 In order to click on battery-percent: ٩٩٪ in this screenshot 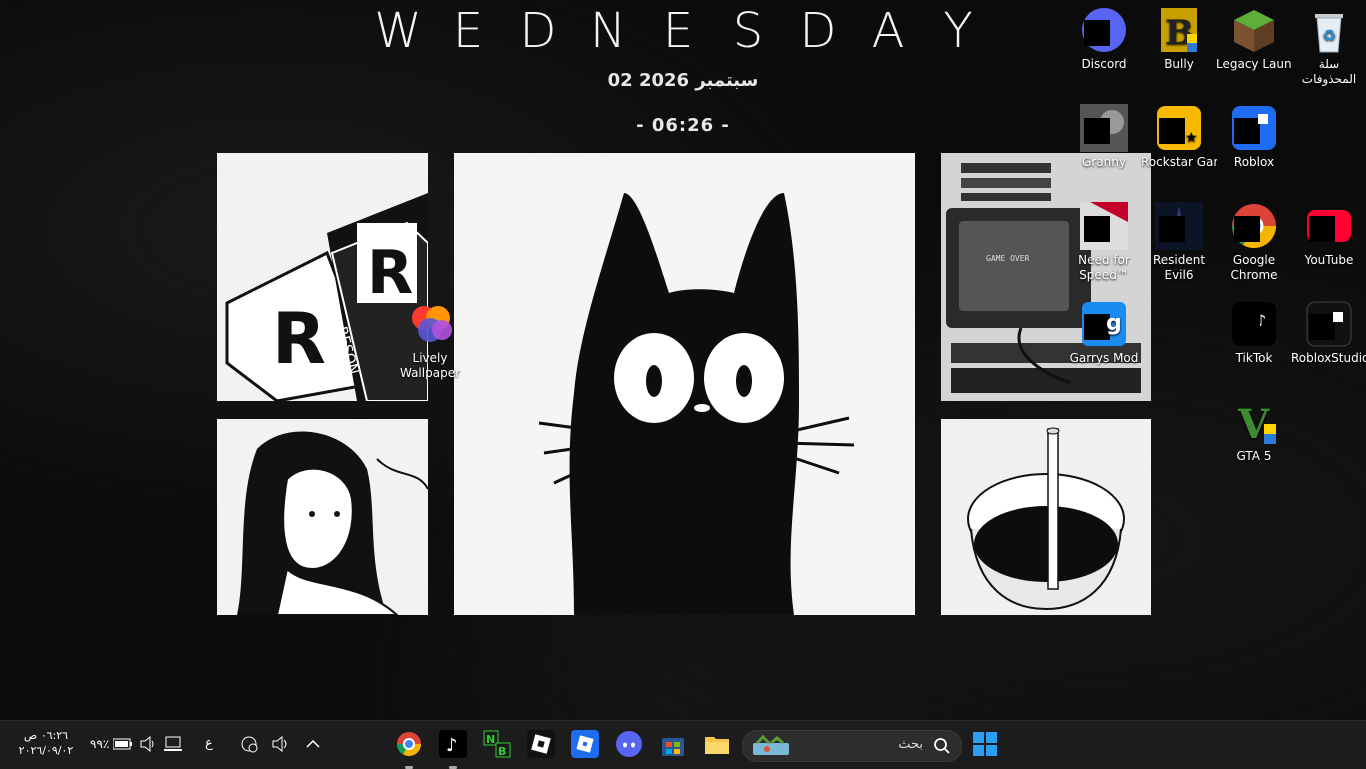, I will do `click(100, 744)`.